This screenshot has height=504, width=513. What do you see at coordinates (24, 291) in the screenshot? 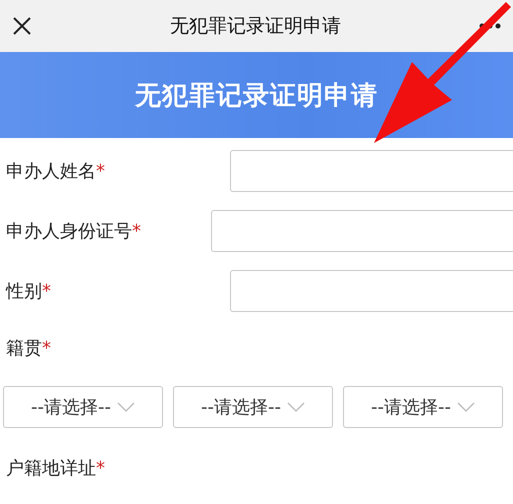
I see `field-label: 性别` at bounding box center [24, 291].